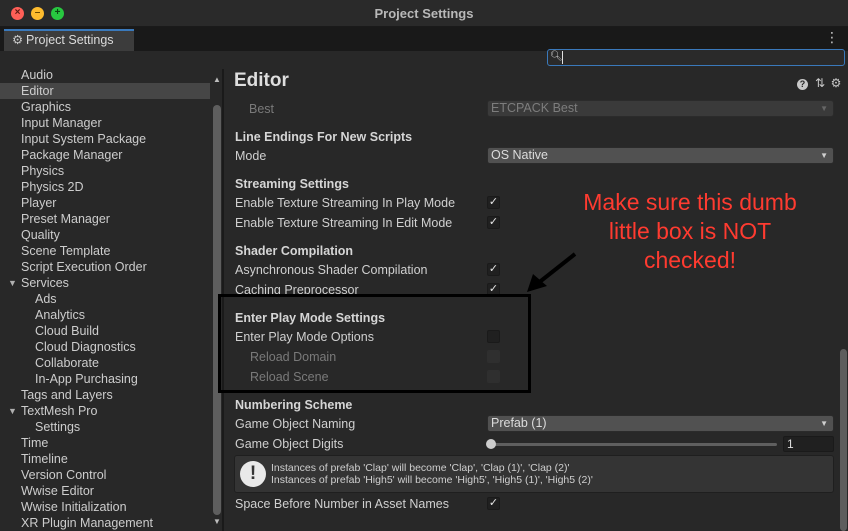 The image size is (848, 531). I want to click on mode-value: OS Native, so click(519, 155).